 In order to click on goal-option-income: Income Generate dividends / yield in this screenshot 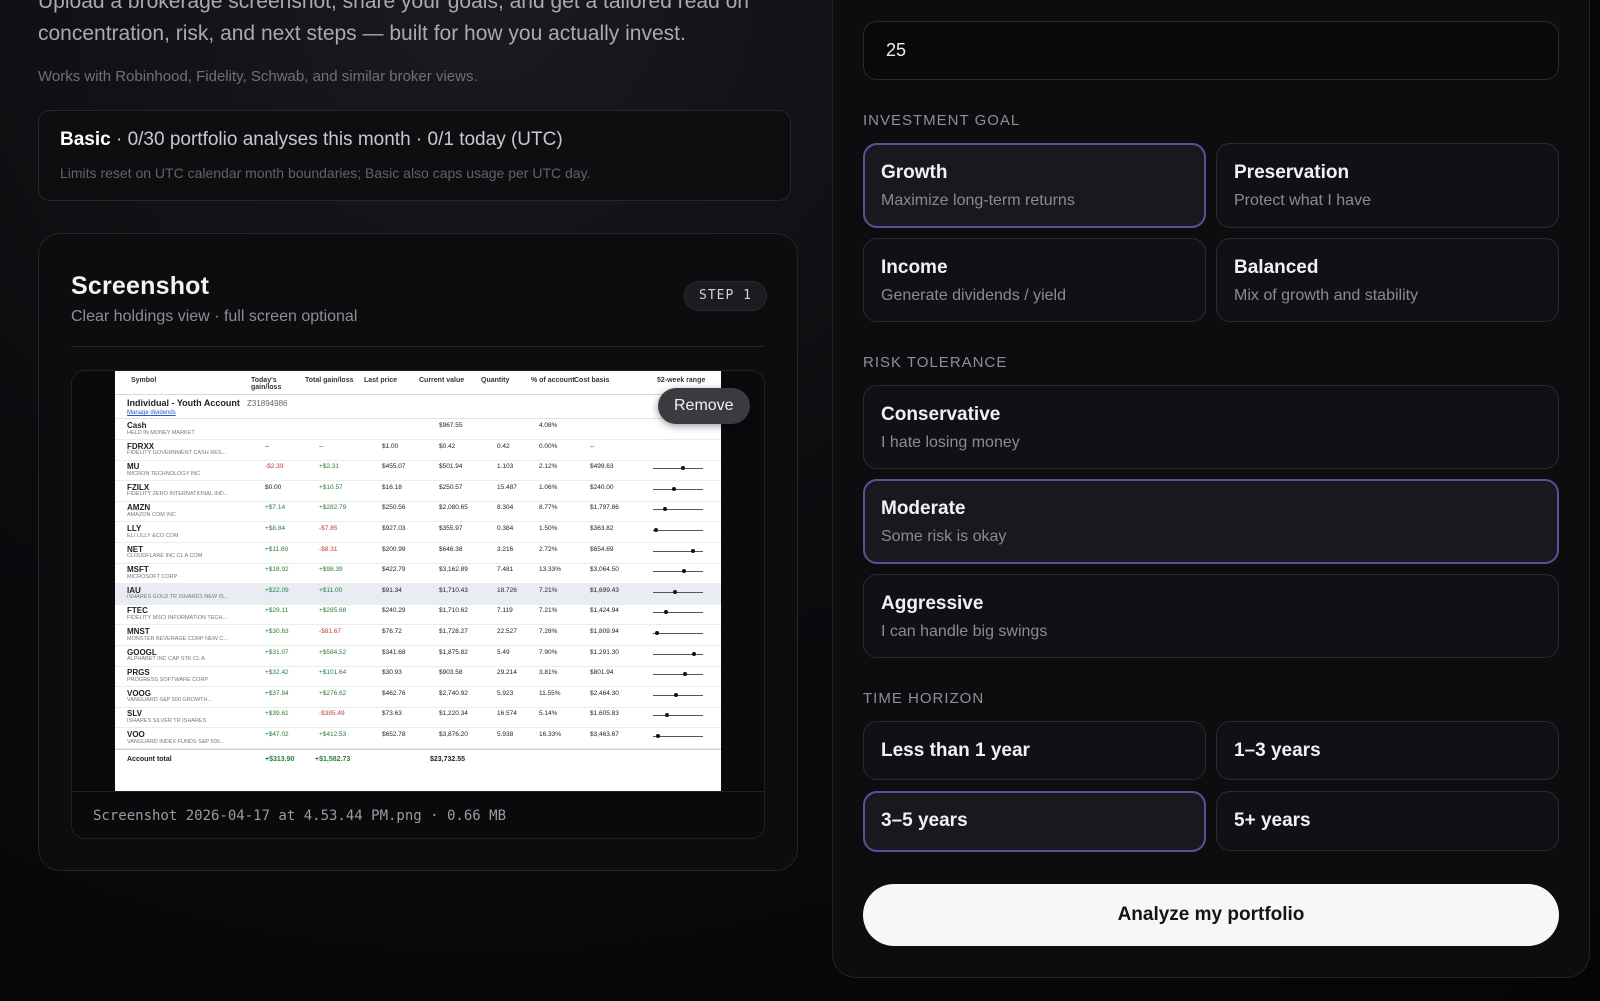, I will do `click(1034, 280)`.